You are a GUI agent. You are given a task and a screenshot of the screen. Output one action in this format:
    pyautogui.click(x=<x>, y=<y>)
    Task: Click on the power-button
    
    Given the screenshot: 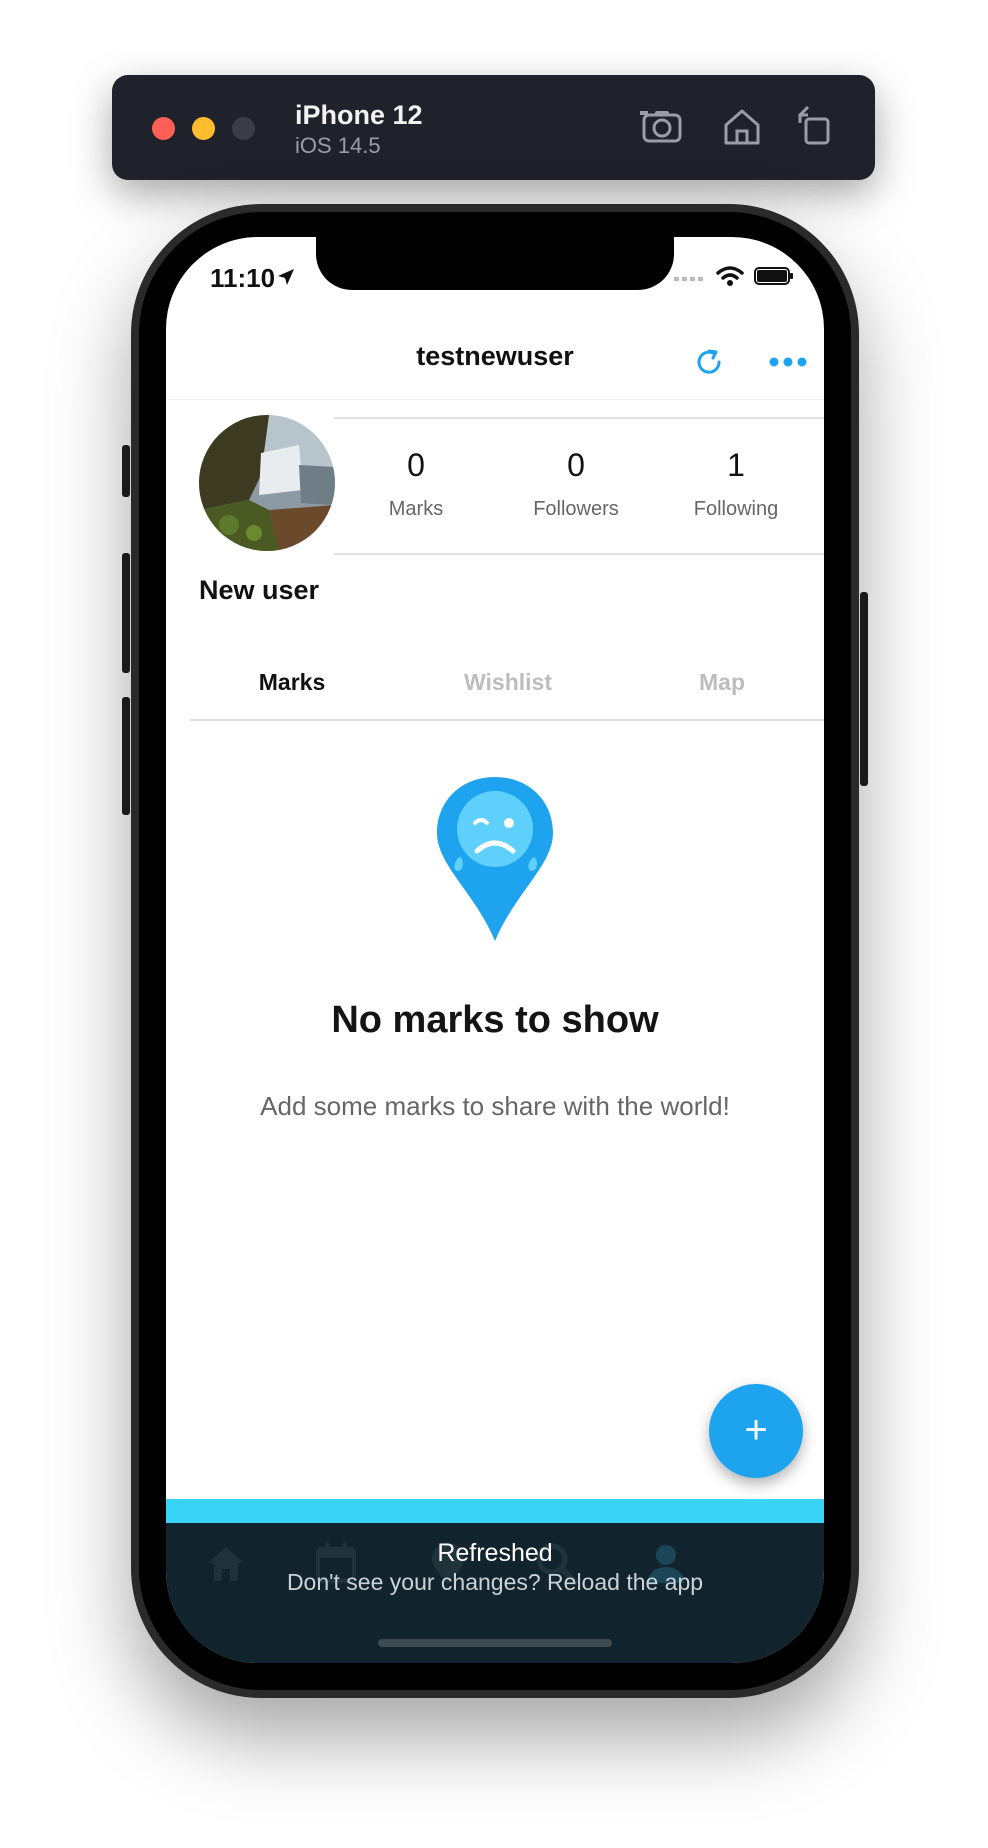 What is the action you would take?
    pyautogui.click(x=864, y=689)
    